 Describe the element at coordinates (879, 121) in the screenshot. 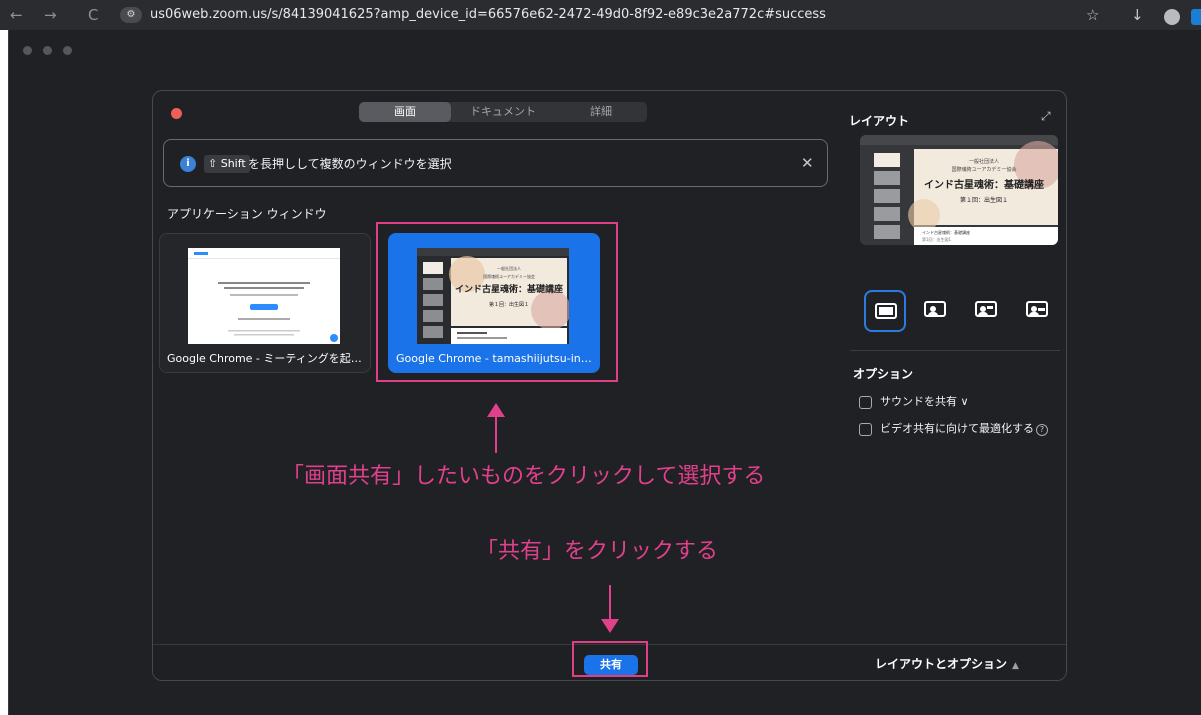

I see `layout-heading: レイアウト` at that location.